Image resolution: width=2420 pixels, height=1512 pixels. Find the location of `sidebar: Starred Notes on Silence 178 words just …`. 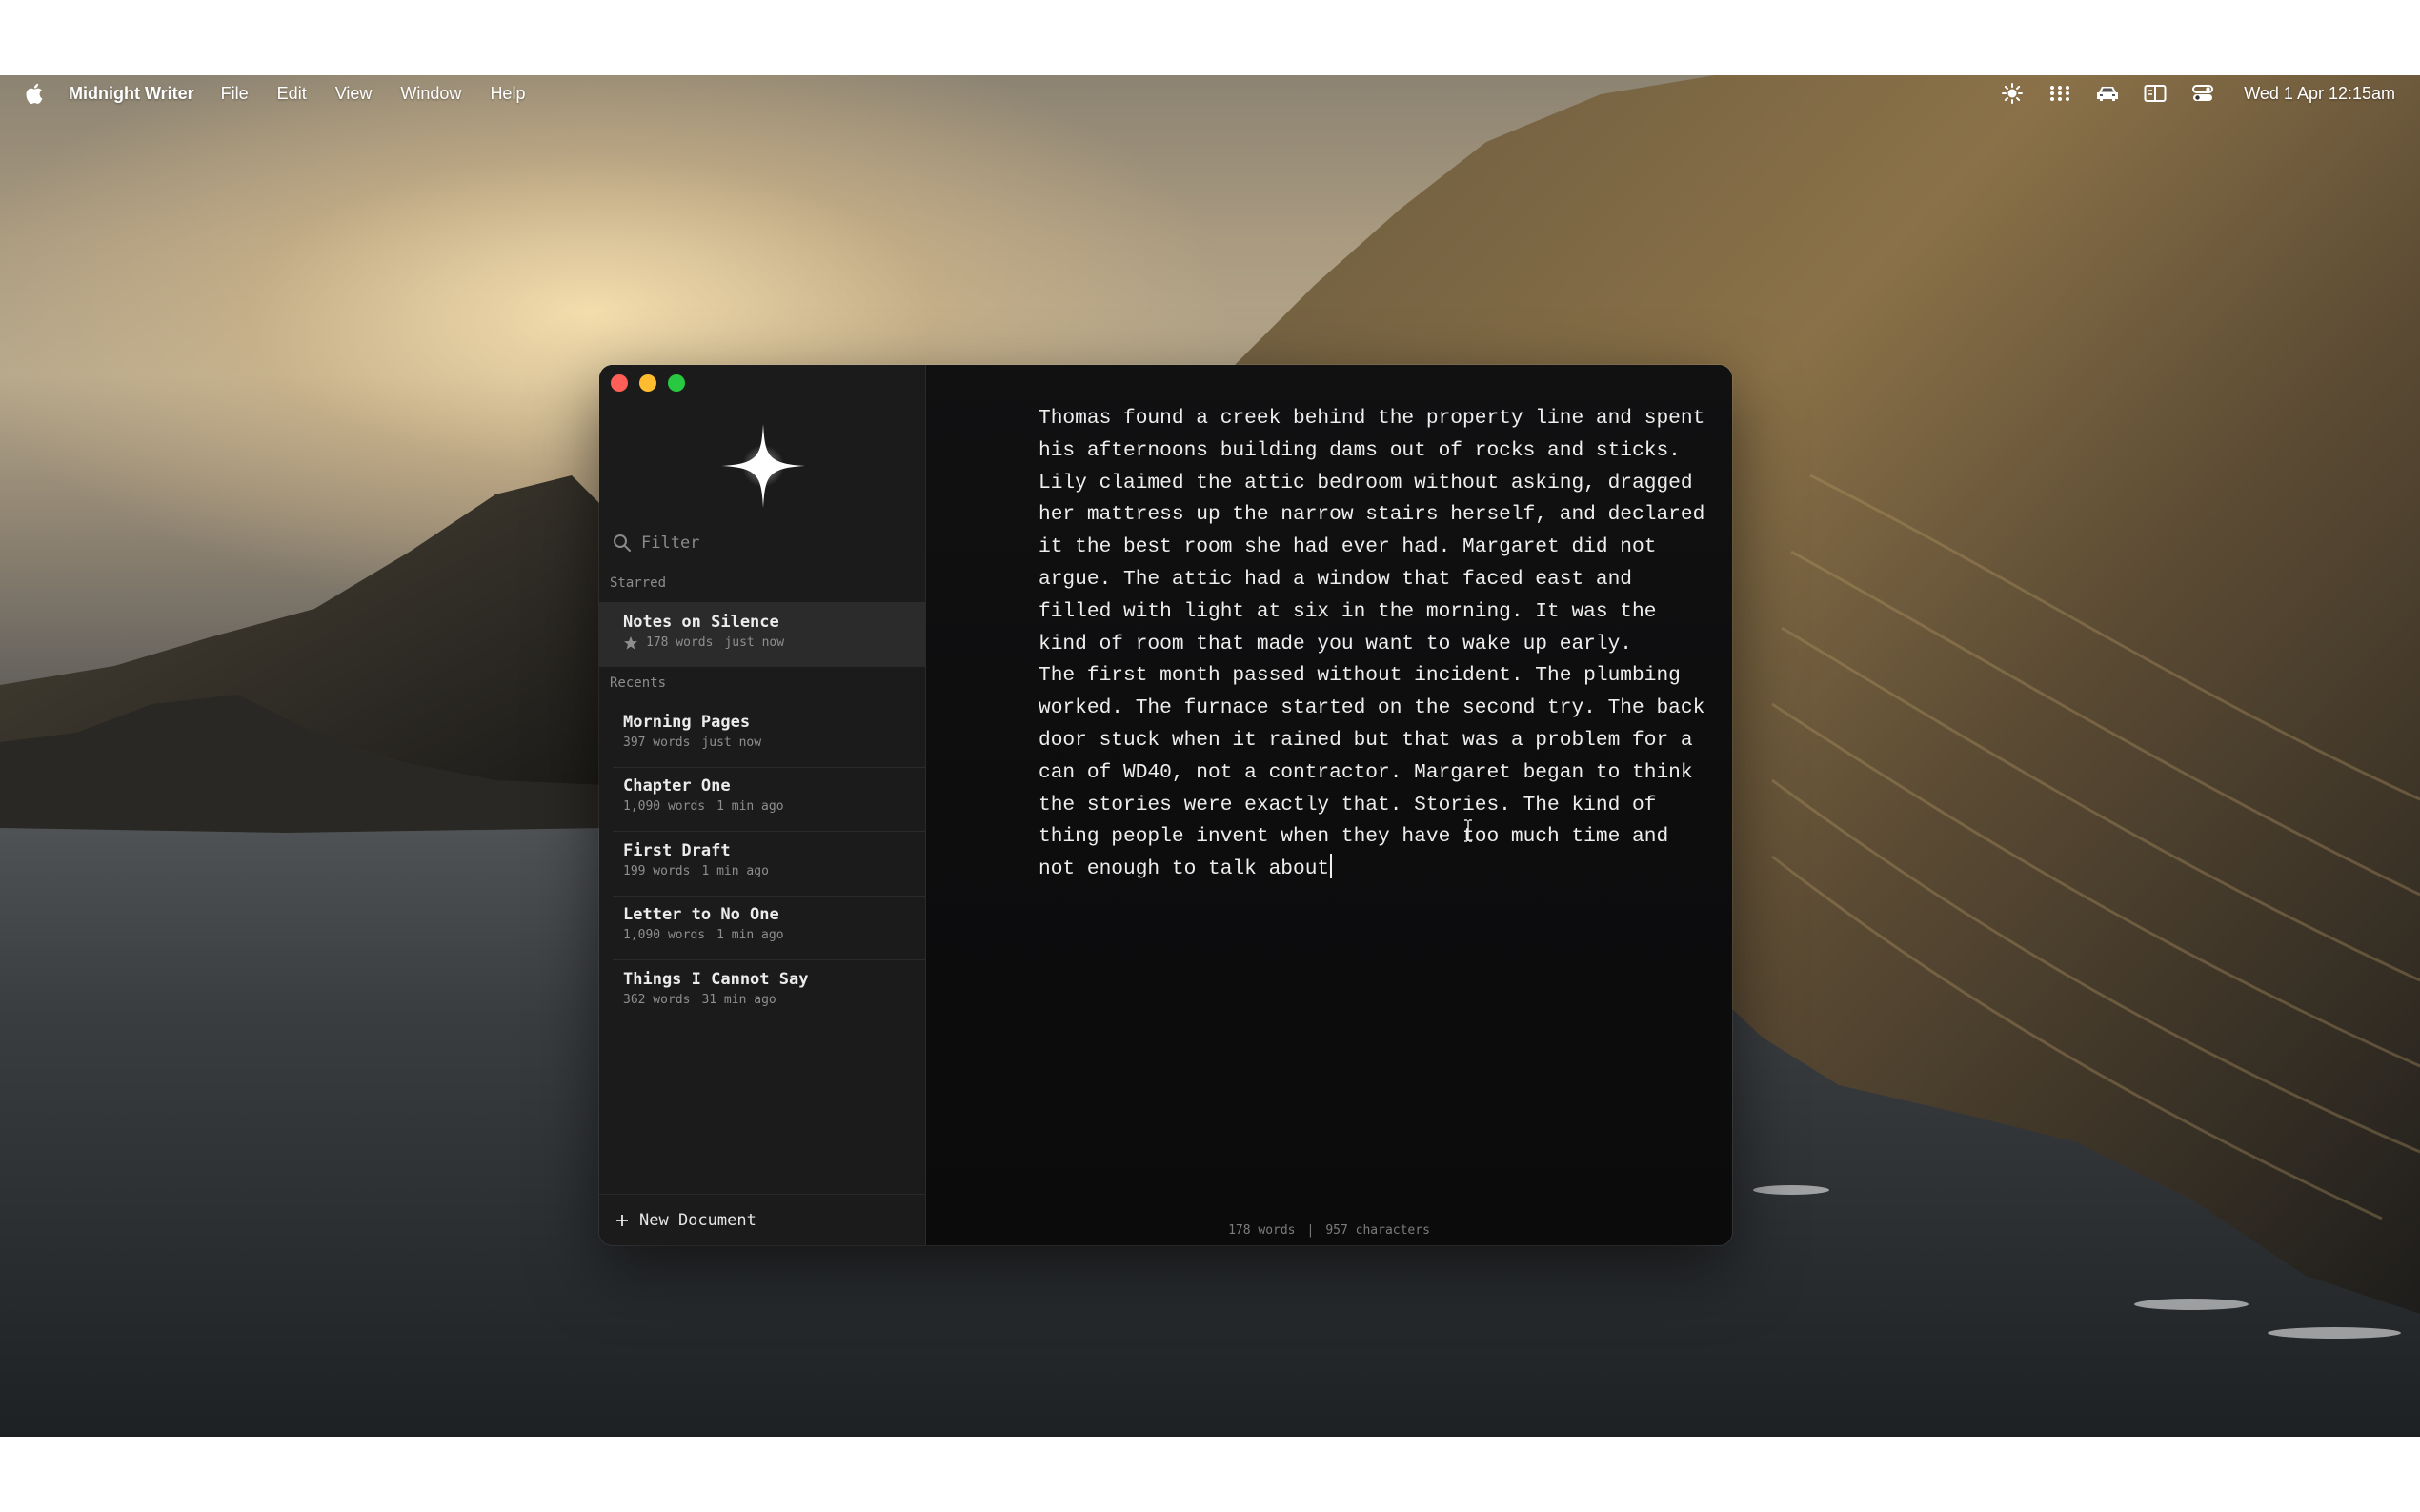

sidebar: Starred Notes on Silence 178 words just … is located at coordinates (762, 805).